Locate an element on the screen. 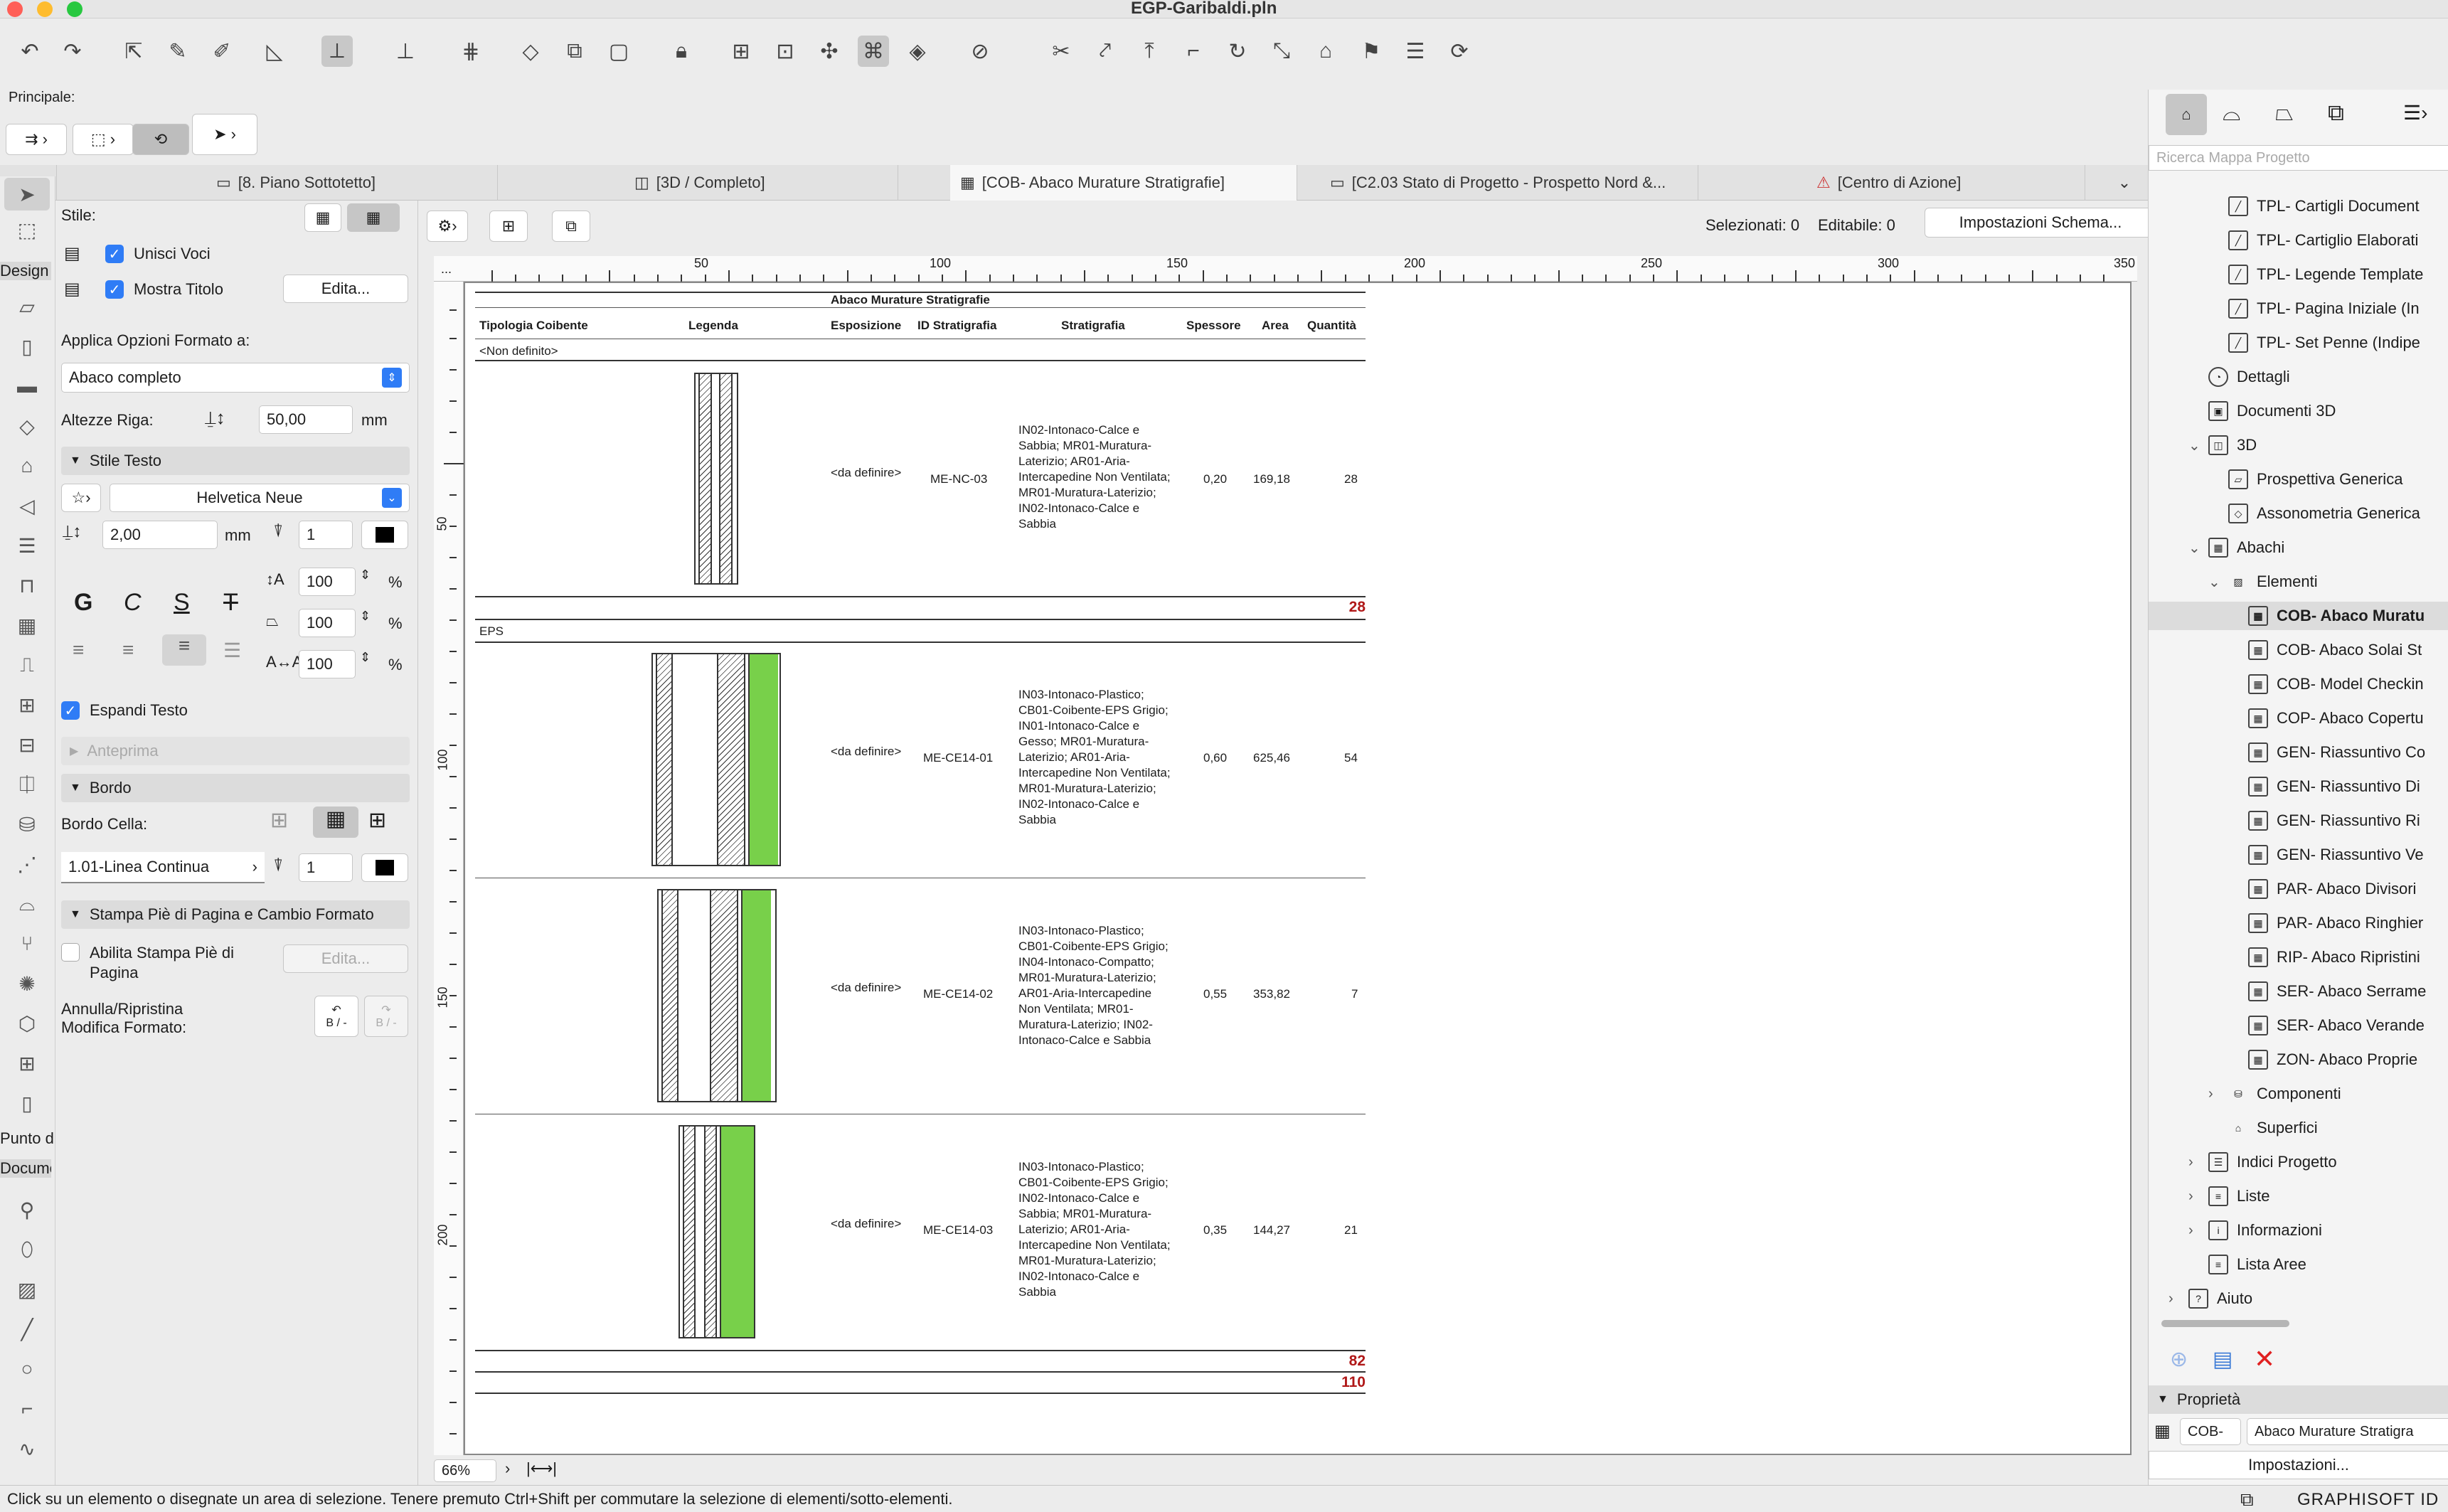 The width and height of the screenshot is (2448, 1512). view-map-icon: ⌓ is located at coordinates (2231, 113).